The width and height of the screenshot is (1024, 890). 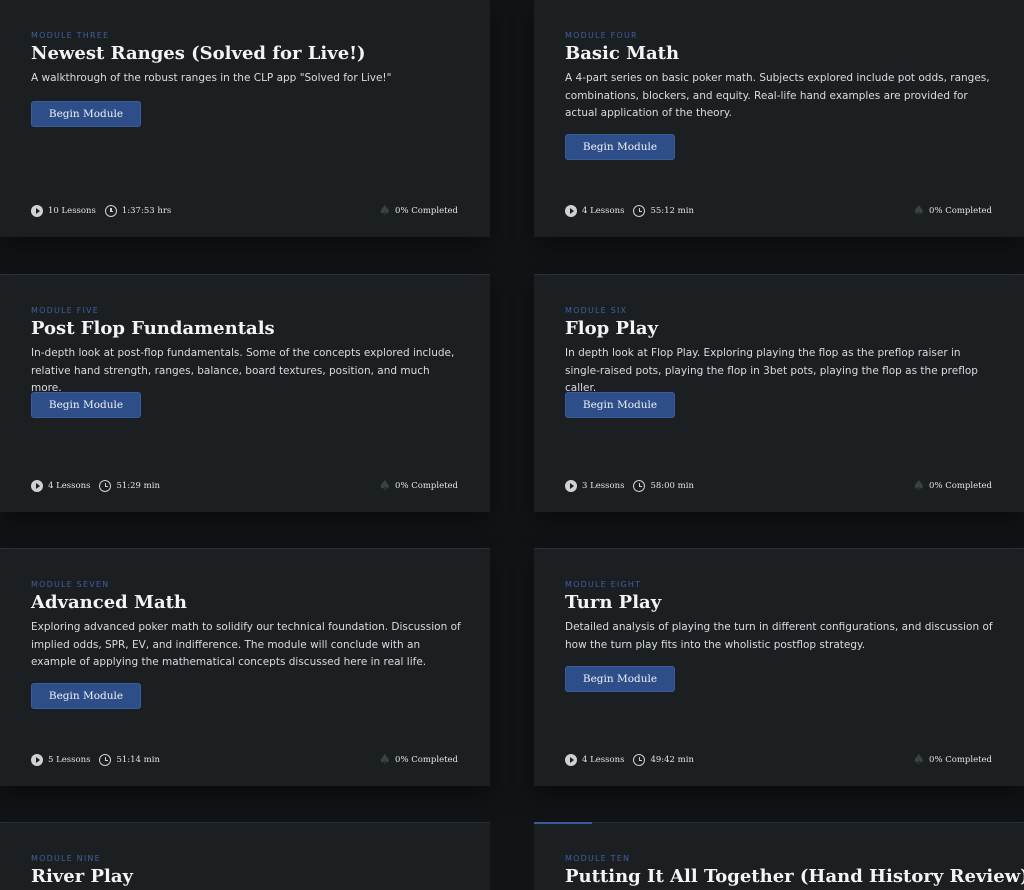 I want to click on module-title: River Play, so click(x=82, y=876).